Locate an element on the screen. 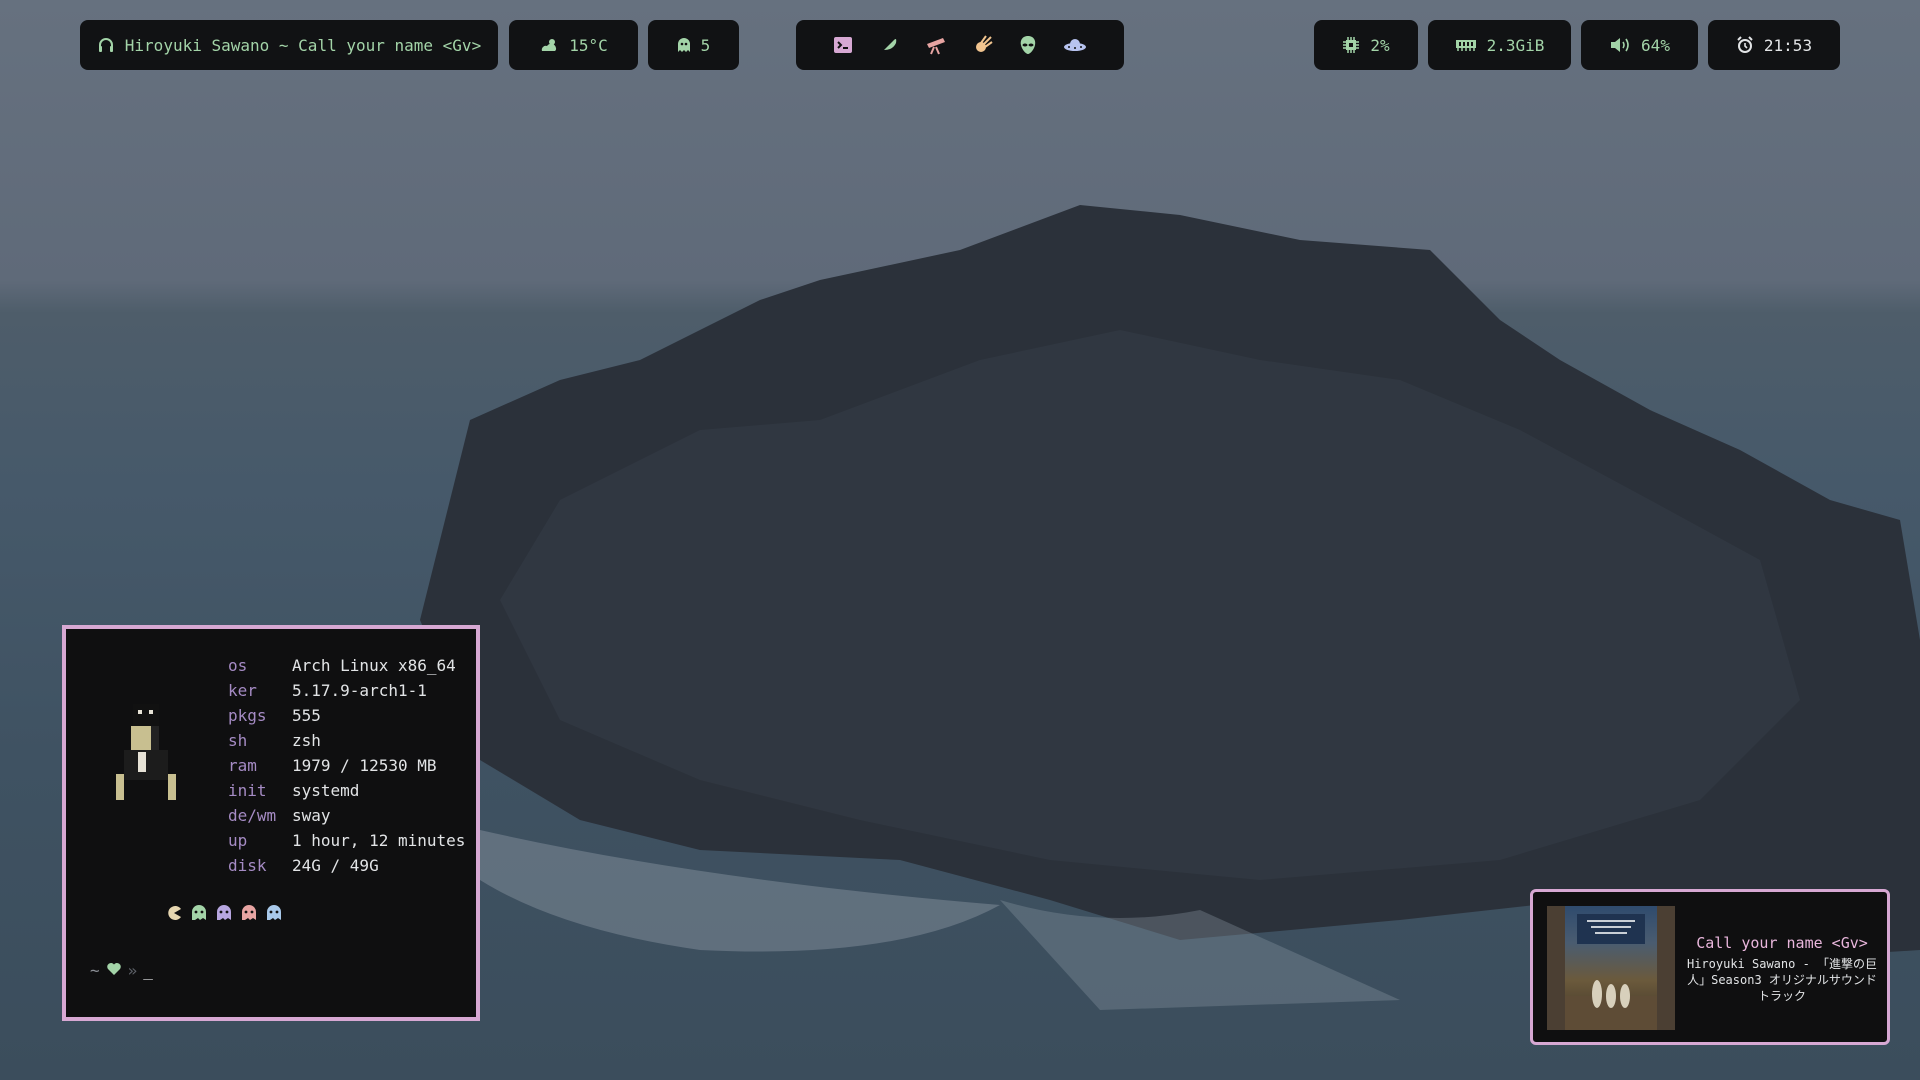 Image resolution: width=1920 pixels, height=1080 pixels. weather-label: 15°C is located at coordinates (588, 45).